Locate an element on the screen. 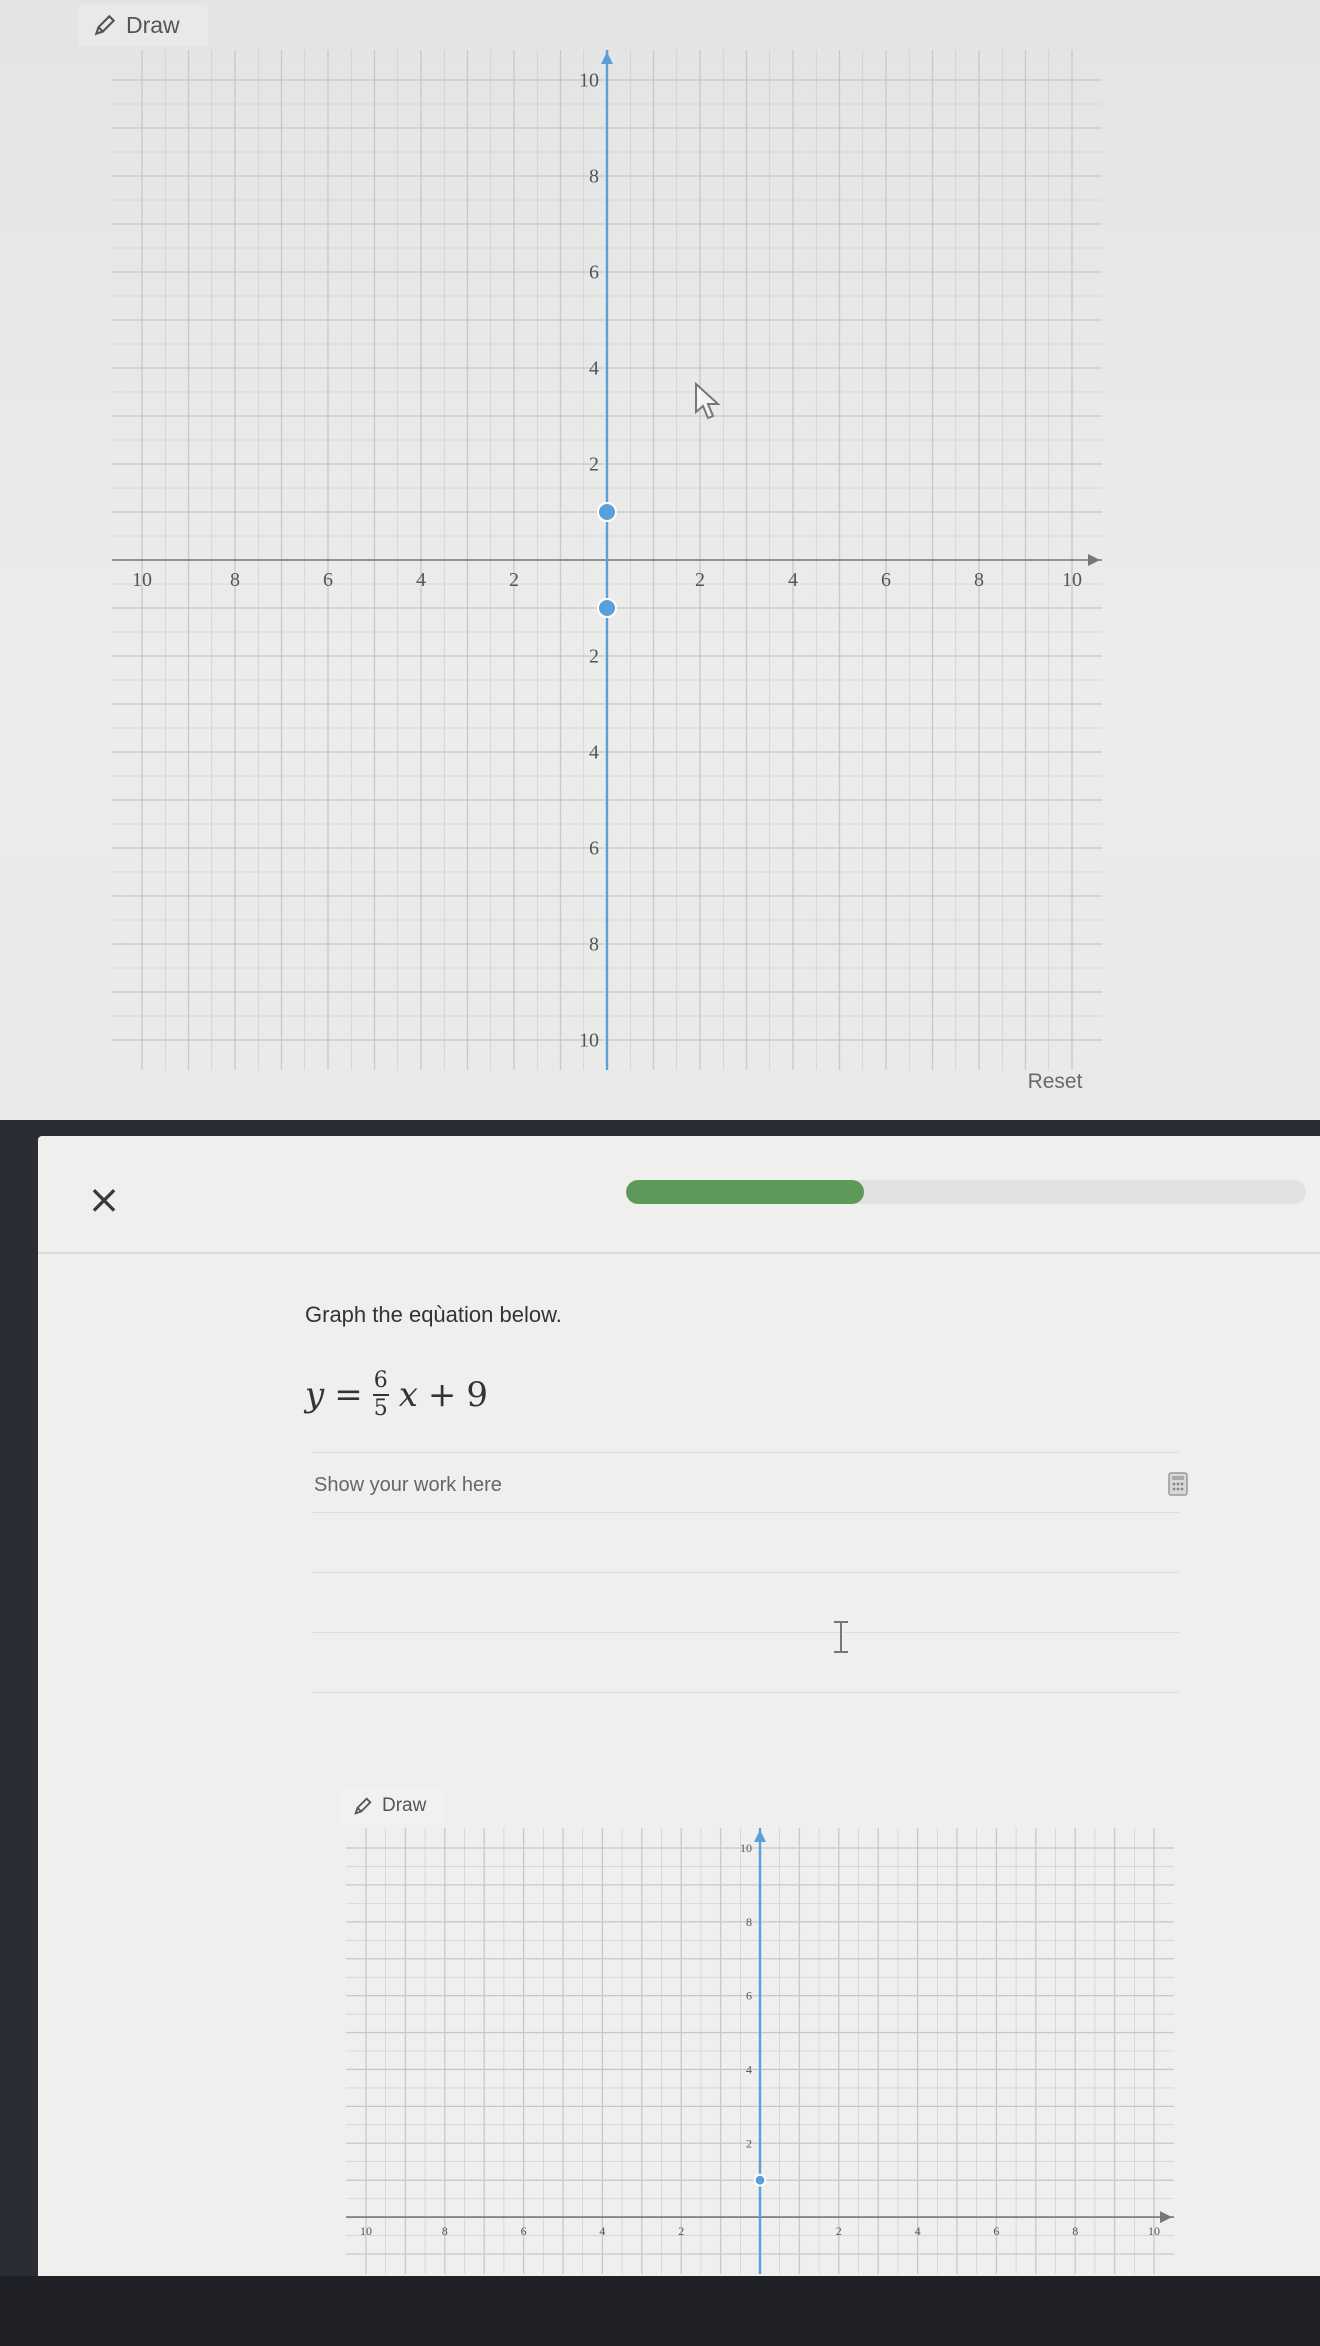  equation-equals: = is located at coordinates (348, 1395).